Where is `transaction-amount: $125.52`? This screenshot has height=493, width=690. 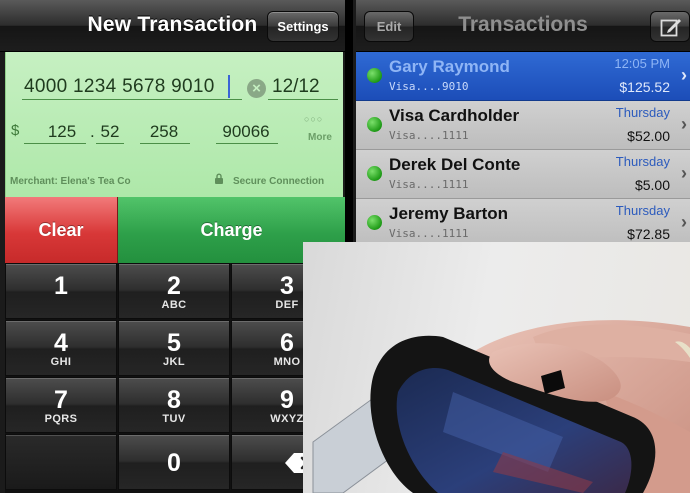
transaction-amount: $125.52 is located at coordinates (644, 87).